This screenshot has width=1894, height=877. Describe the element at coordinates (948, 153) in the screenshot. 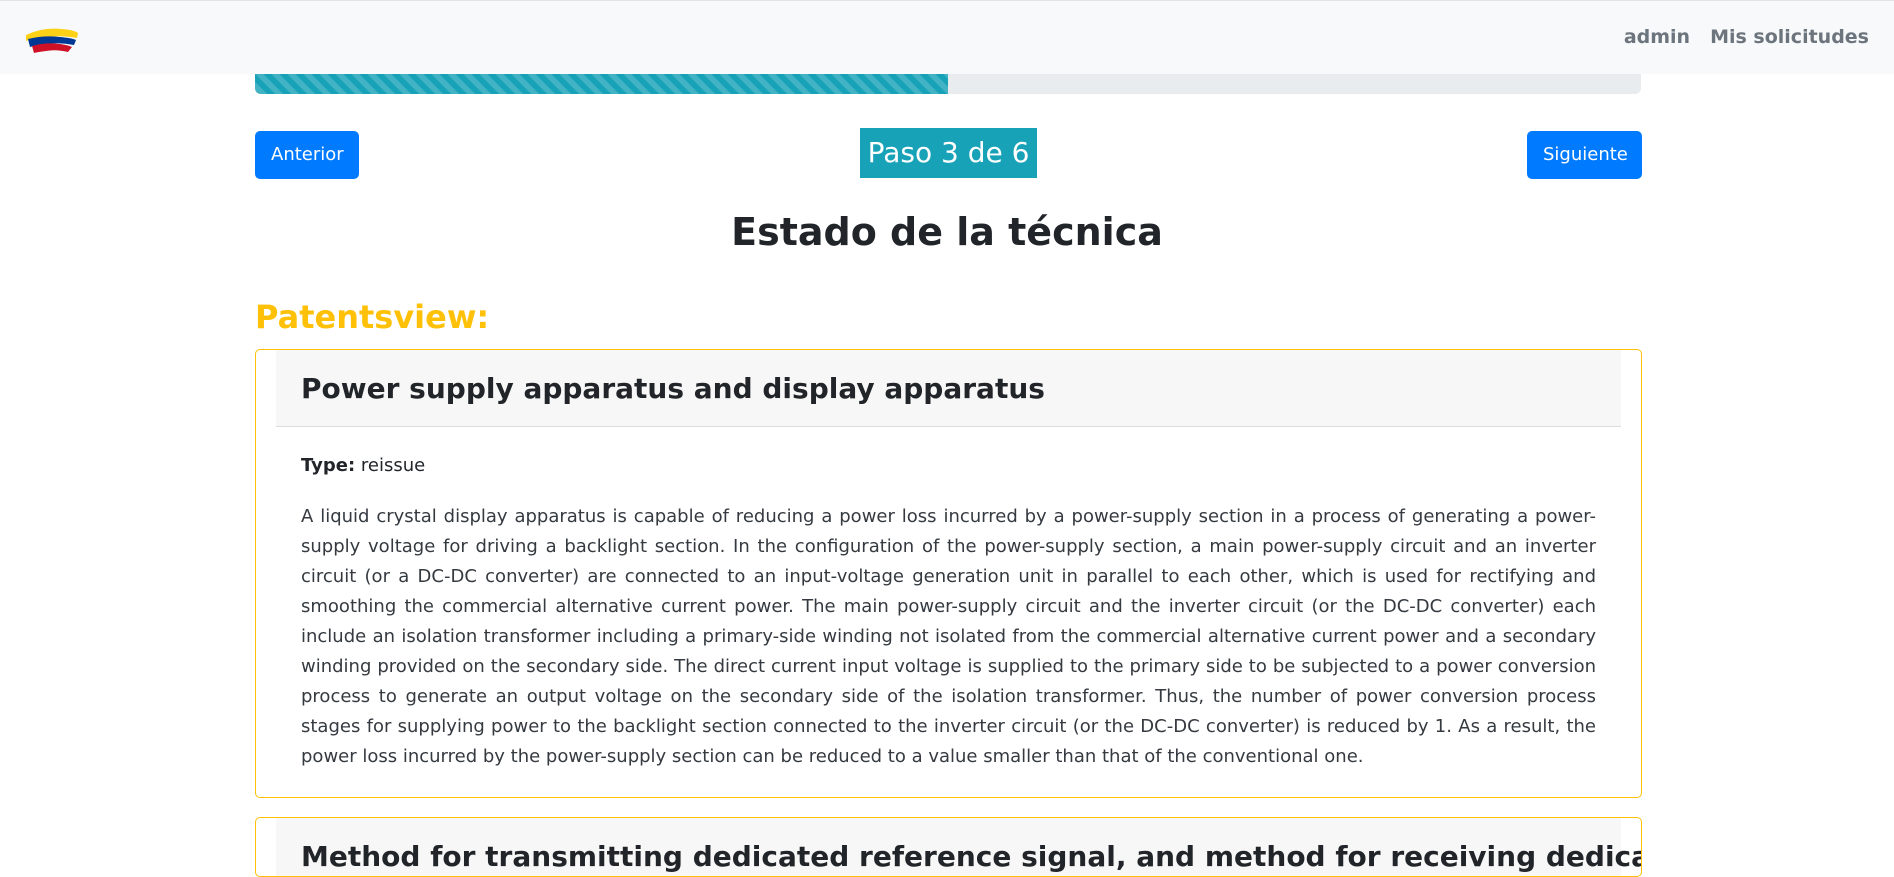

I see `step-indicator: Paso 3 de 6` at that location.